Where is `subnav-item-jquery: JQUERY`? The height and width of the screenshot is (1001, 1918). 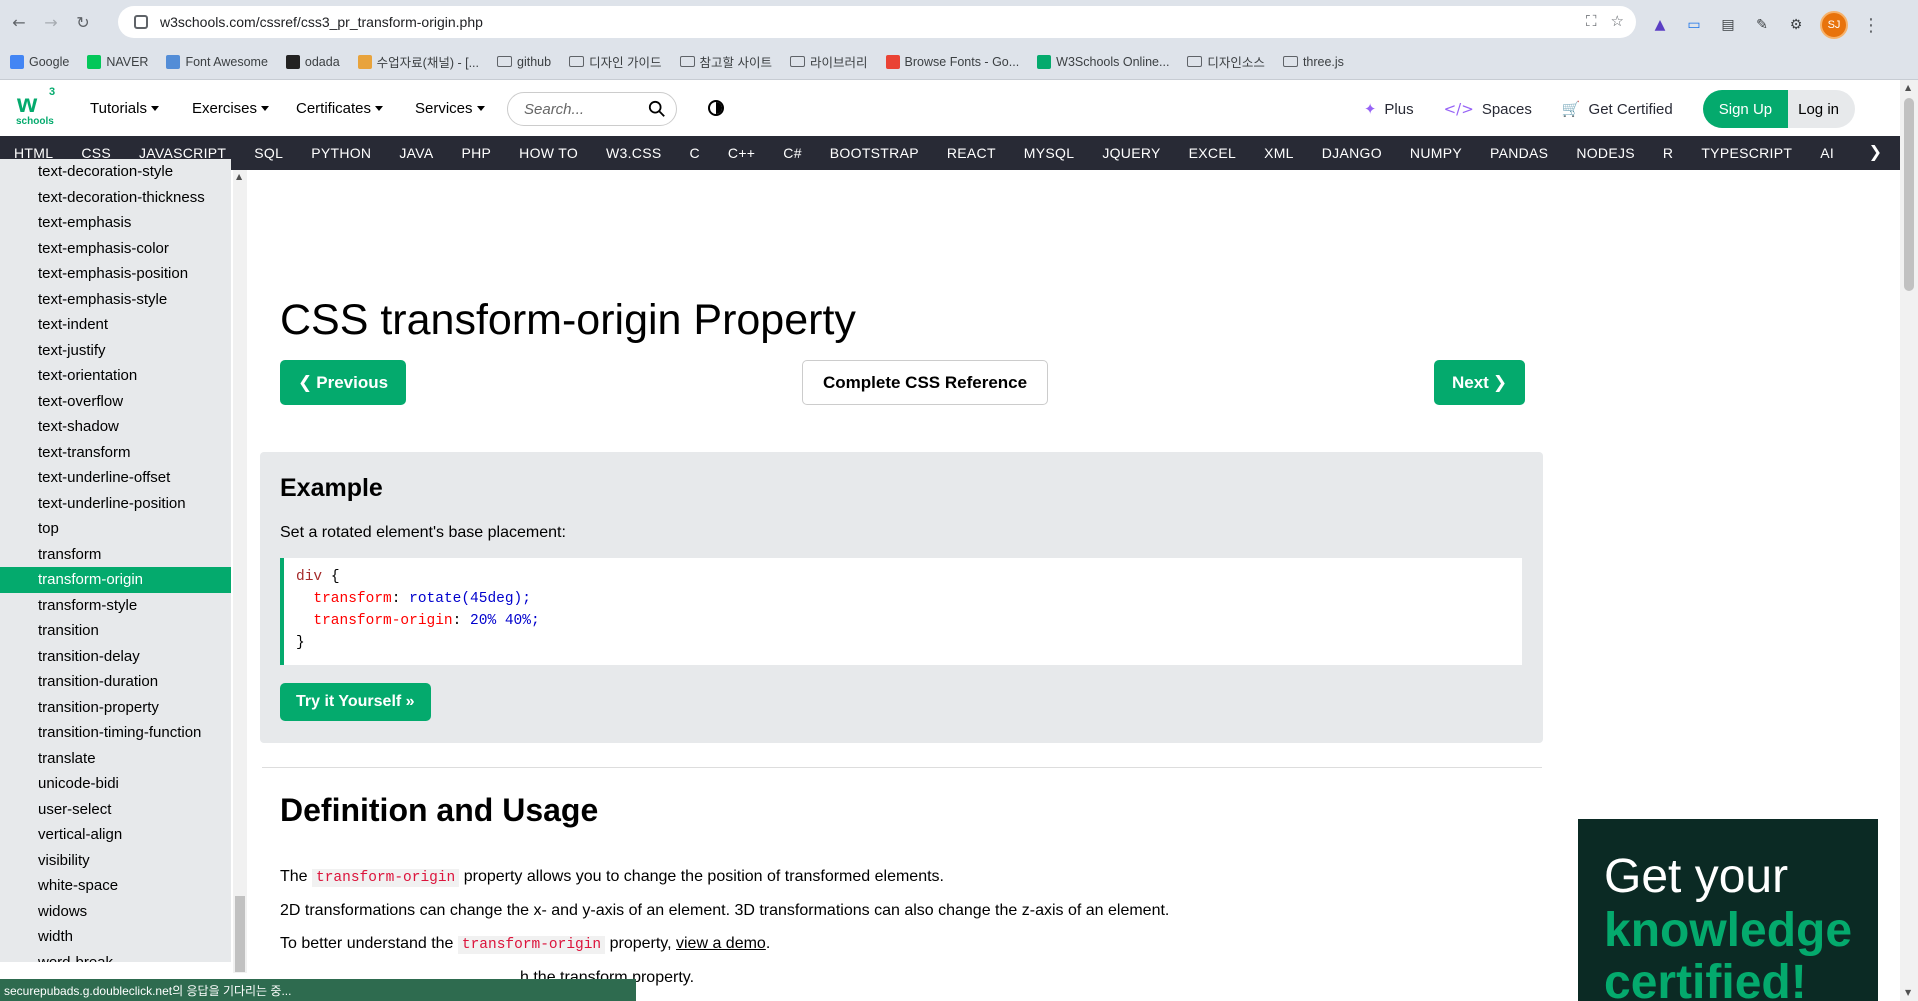
subnav-item-jquery: JQUERY is located at coordinates (1131, 153).